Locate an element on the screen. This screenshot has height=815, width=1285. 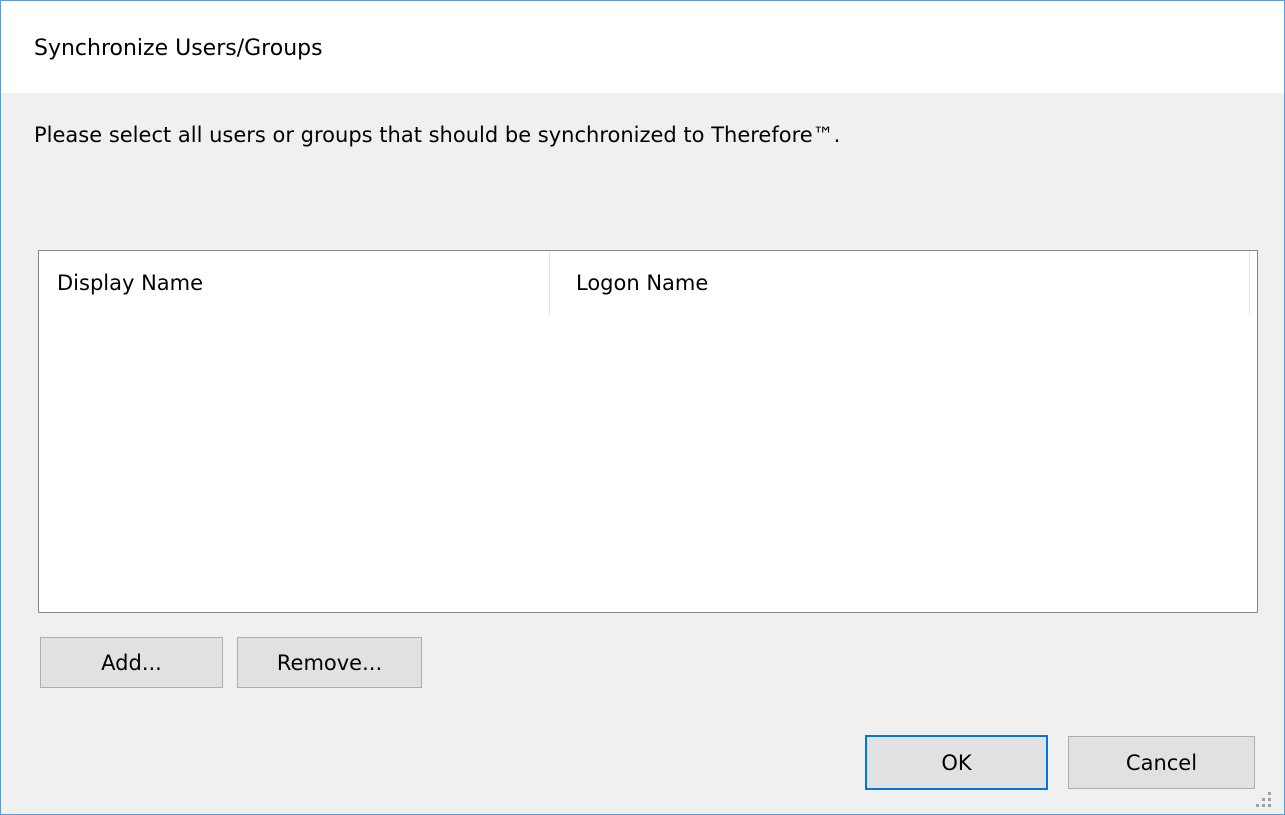
column-divider is located at coordinates (1249, 283).